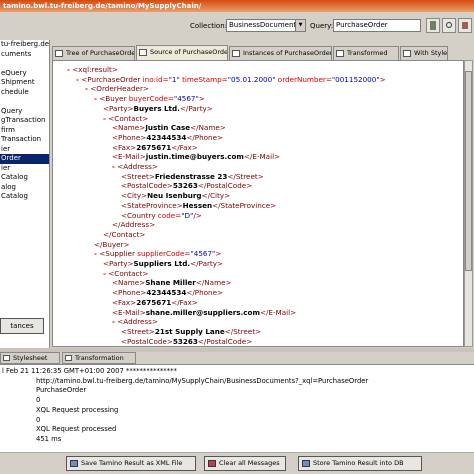  I want to click on sidebar-item: Query, so click(24, 112).